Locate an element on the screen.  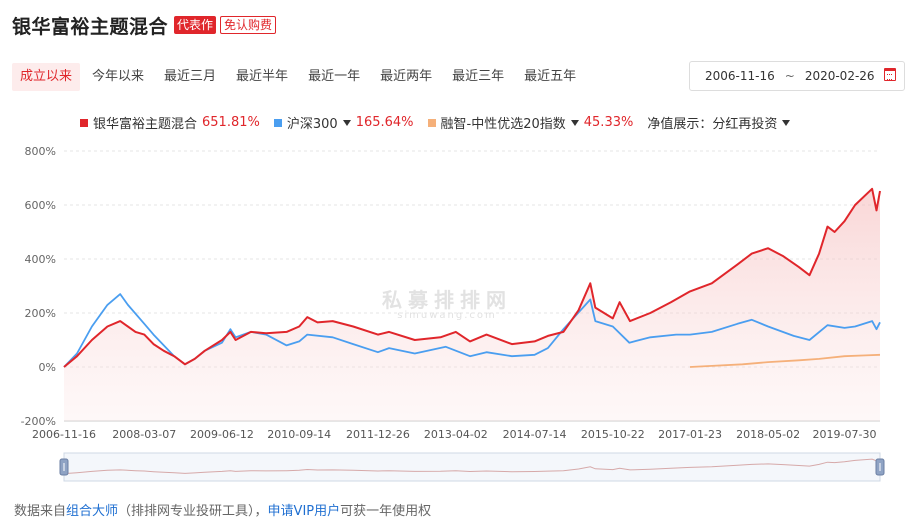
start-date: 2006-11-16 is located at coordinates (740, 76).